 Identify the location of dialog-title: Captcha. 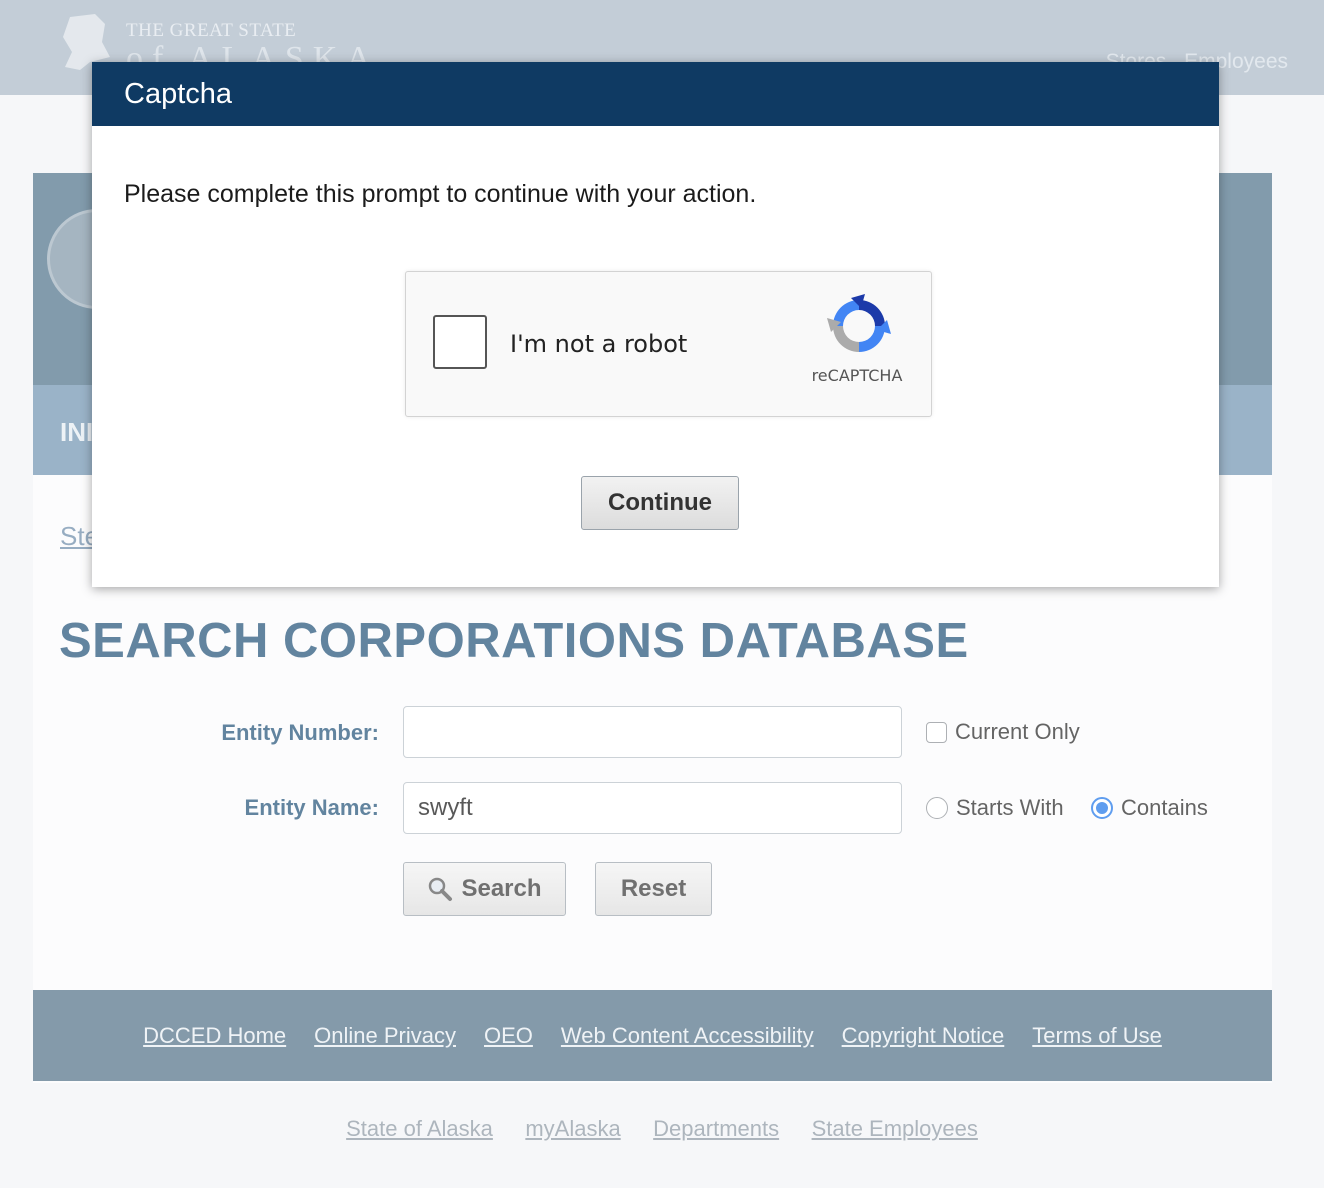
(178, 93).